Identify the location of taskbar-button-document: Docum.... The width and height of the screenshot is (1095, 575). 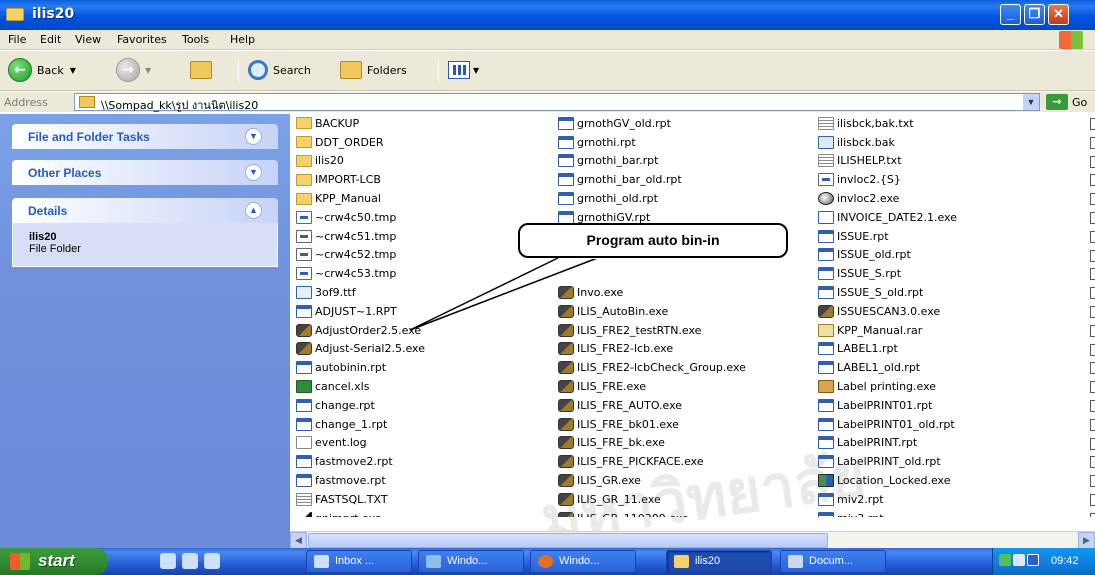
(833, 561).